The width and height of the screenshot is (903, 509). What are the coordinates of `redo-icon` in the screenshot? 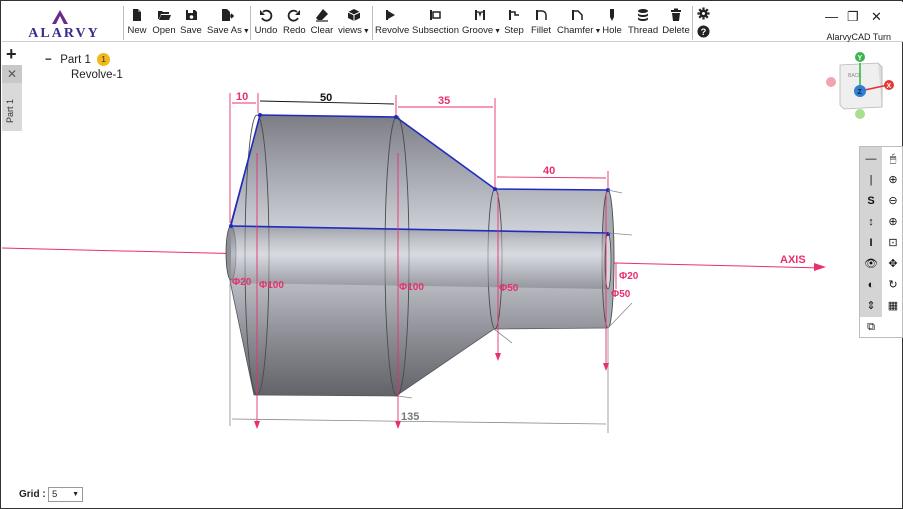 It's located at (293, 15).